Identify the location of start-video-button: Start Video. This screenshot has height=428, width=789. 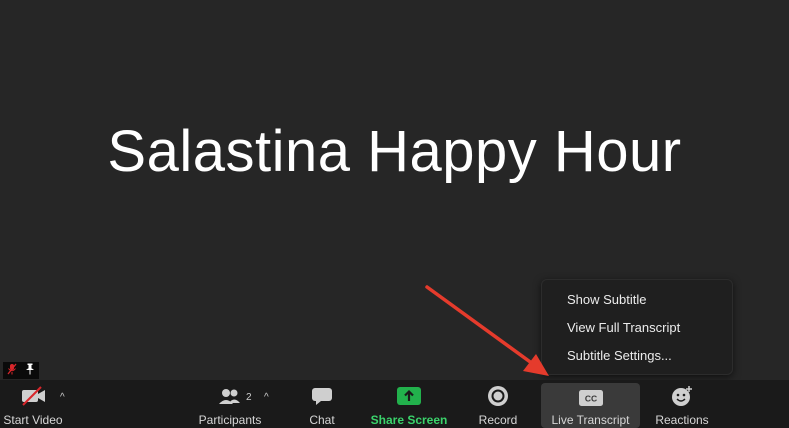
(33, 404).